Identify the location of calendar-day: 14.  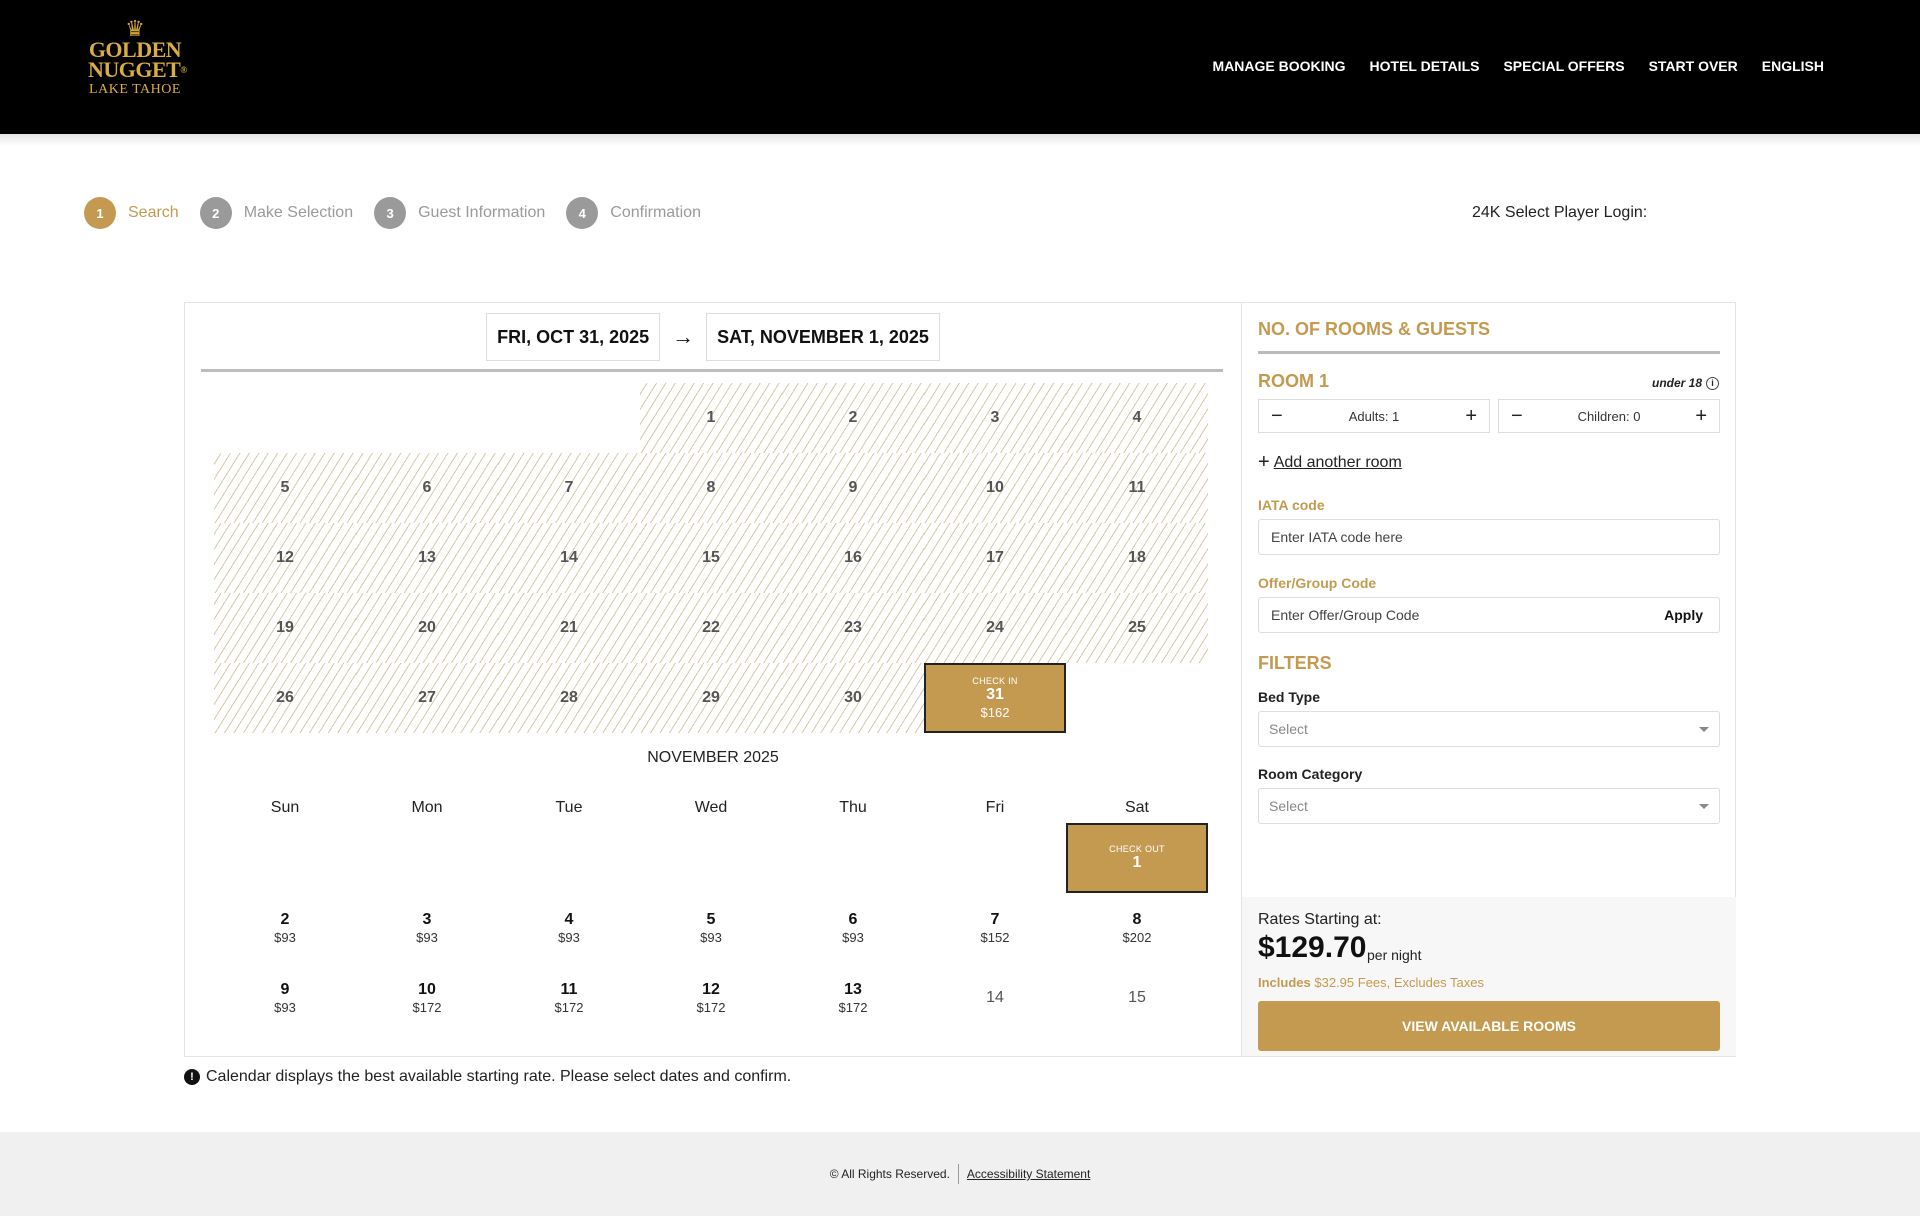
(995, 998).